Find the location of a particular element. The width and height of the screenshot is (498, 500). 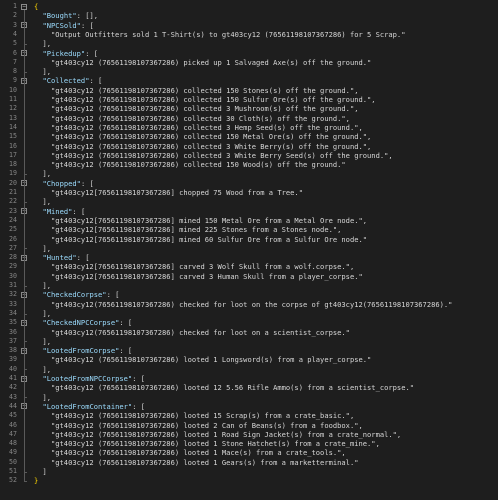

line-number: 25 is located at coordinates (13, 229).